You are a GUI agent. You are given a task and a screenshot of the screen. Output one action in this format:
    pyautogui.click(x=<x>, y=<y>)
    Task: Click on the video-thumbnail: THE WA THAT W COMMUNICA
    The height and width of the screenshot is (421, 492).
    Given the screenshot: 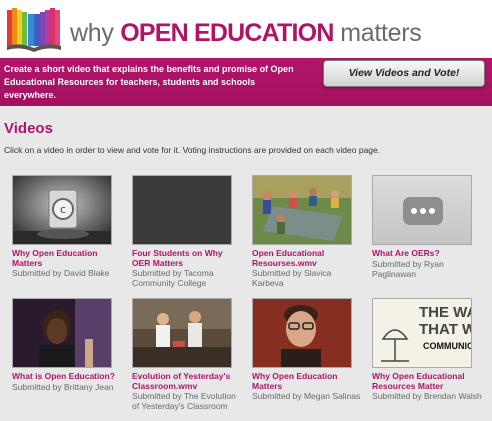 What is the action you would take?
    pyautogui.click(x=422, y=333)
    